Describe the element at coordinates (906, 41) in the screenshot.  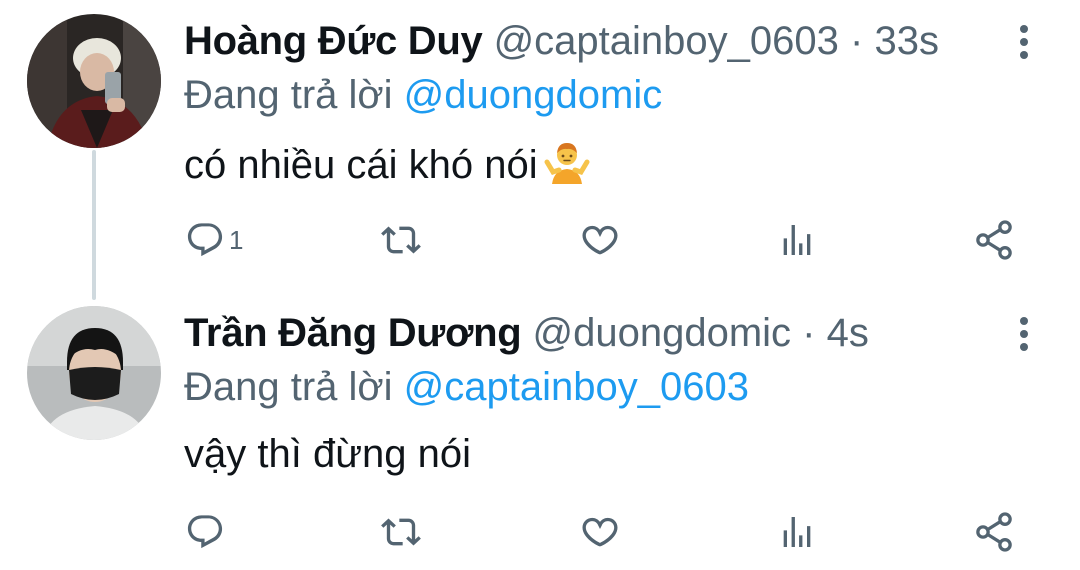
I see `timestamp: 33s` at that location.